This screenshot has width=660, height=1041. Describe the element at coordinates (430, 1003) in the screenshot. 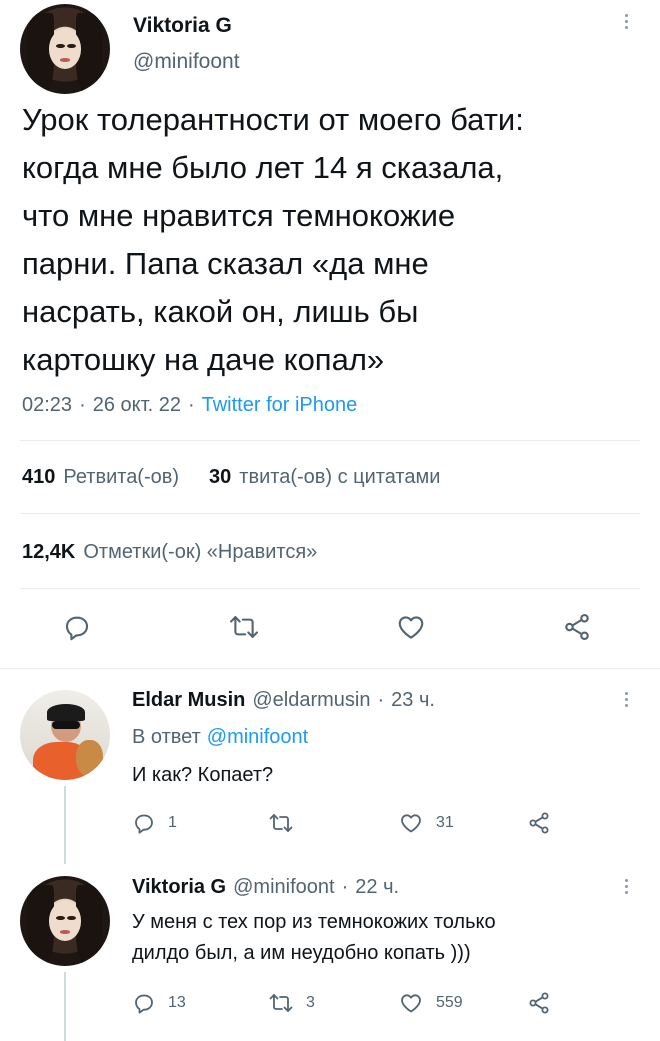

I see `like-button: 559` at that location.